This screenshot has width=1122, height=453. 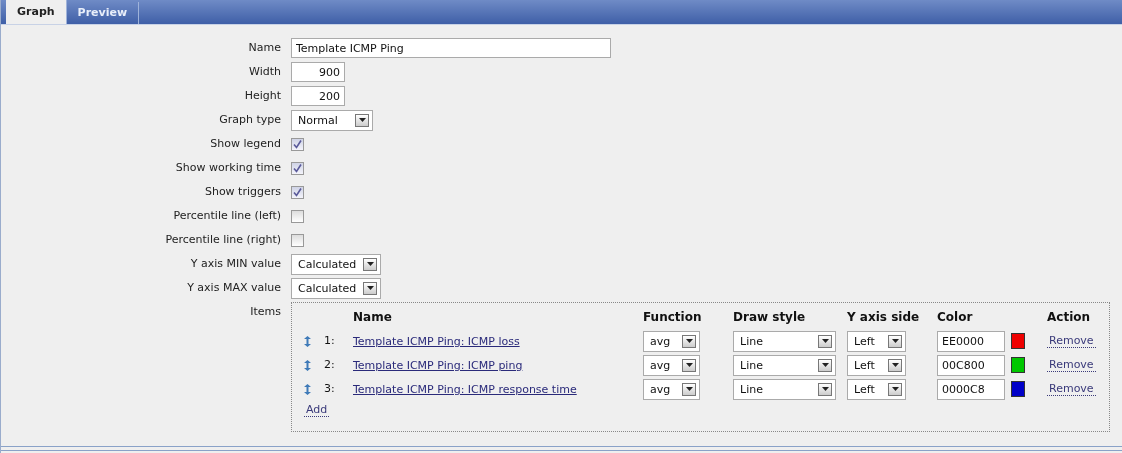 I want to click on input-field: Template ICMP Ping, so click(x=451, y=48).